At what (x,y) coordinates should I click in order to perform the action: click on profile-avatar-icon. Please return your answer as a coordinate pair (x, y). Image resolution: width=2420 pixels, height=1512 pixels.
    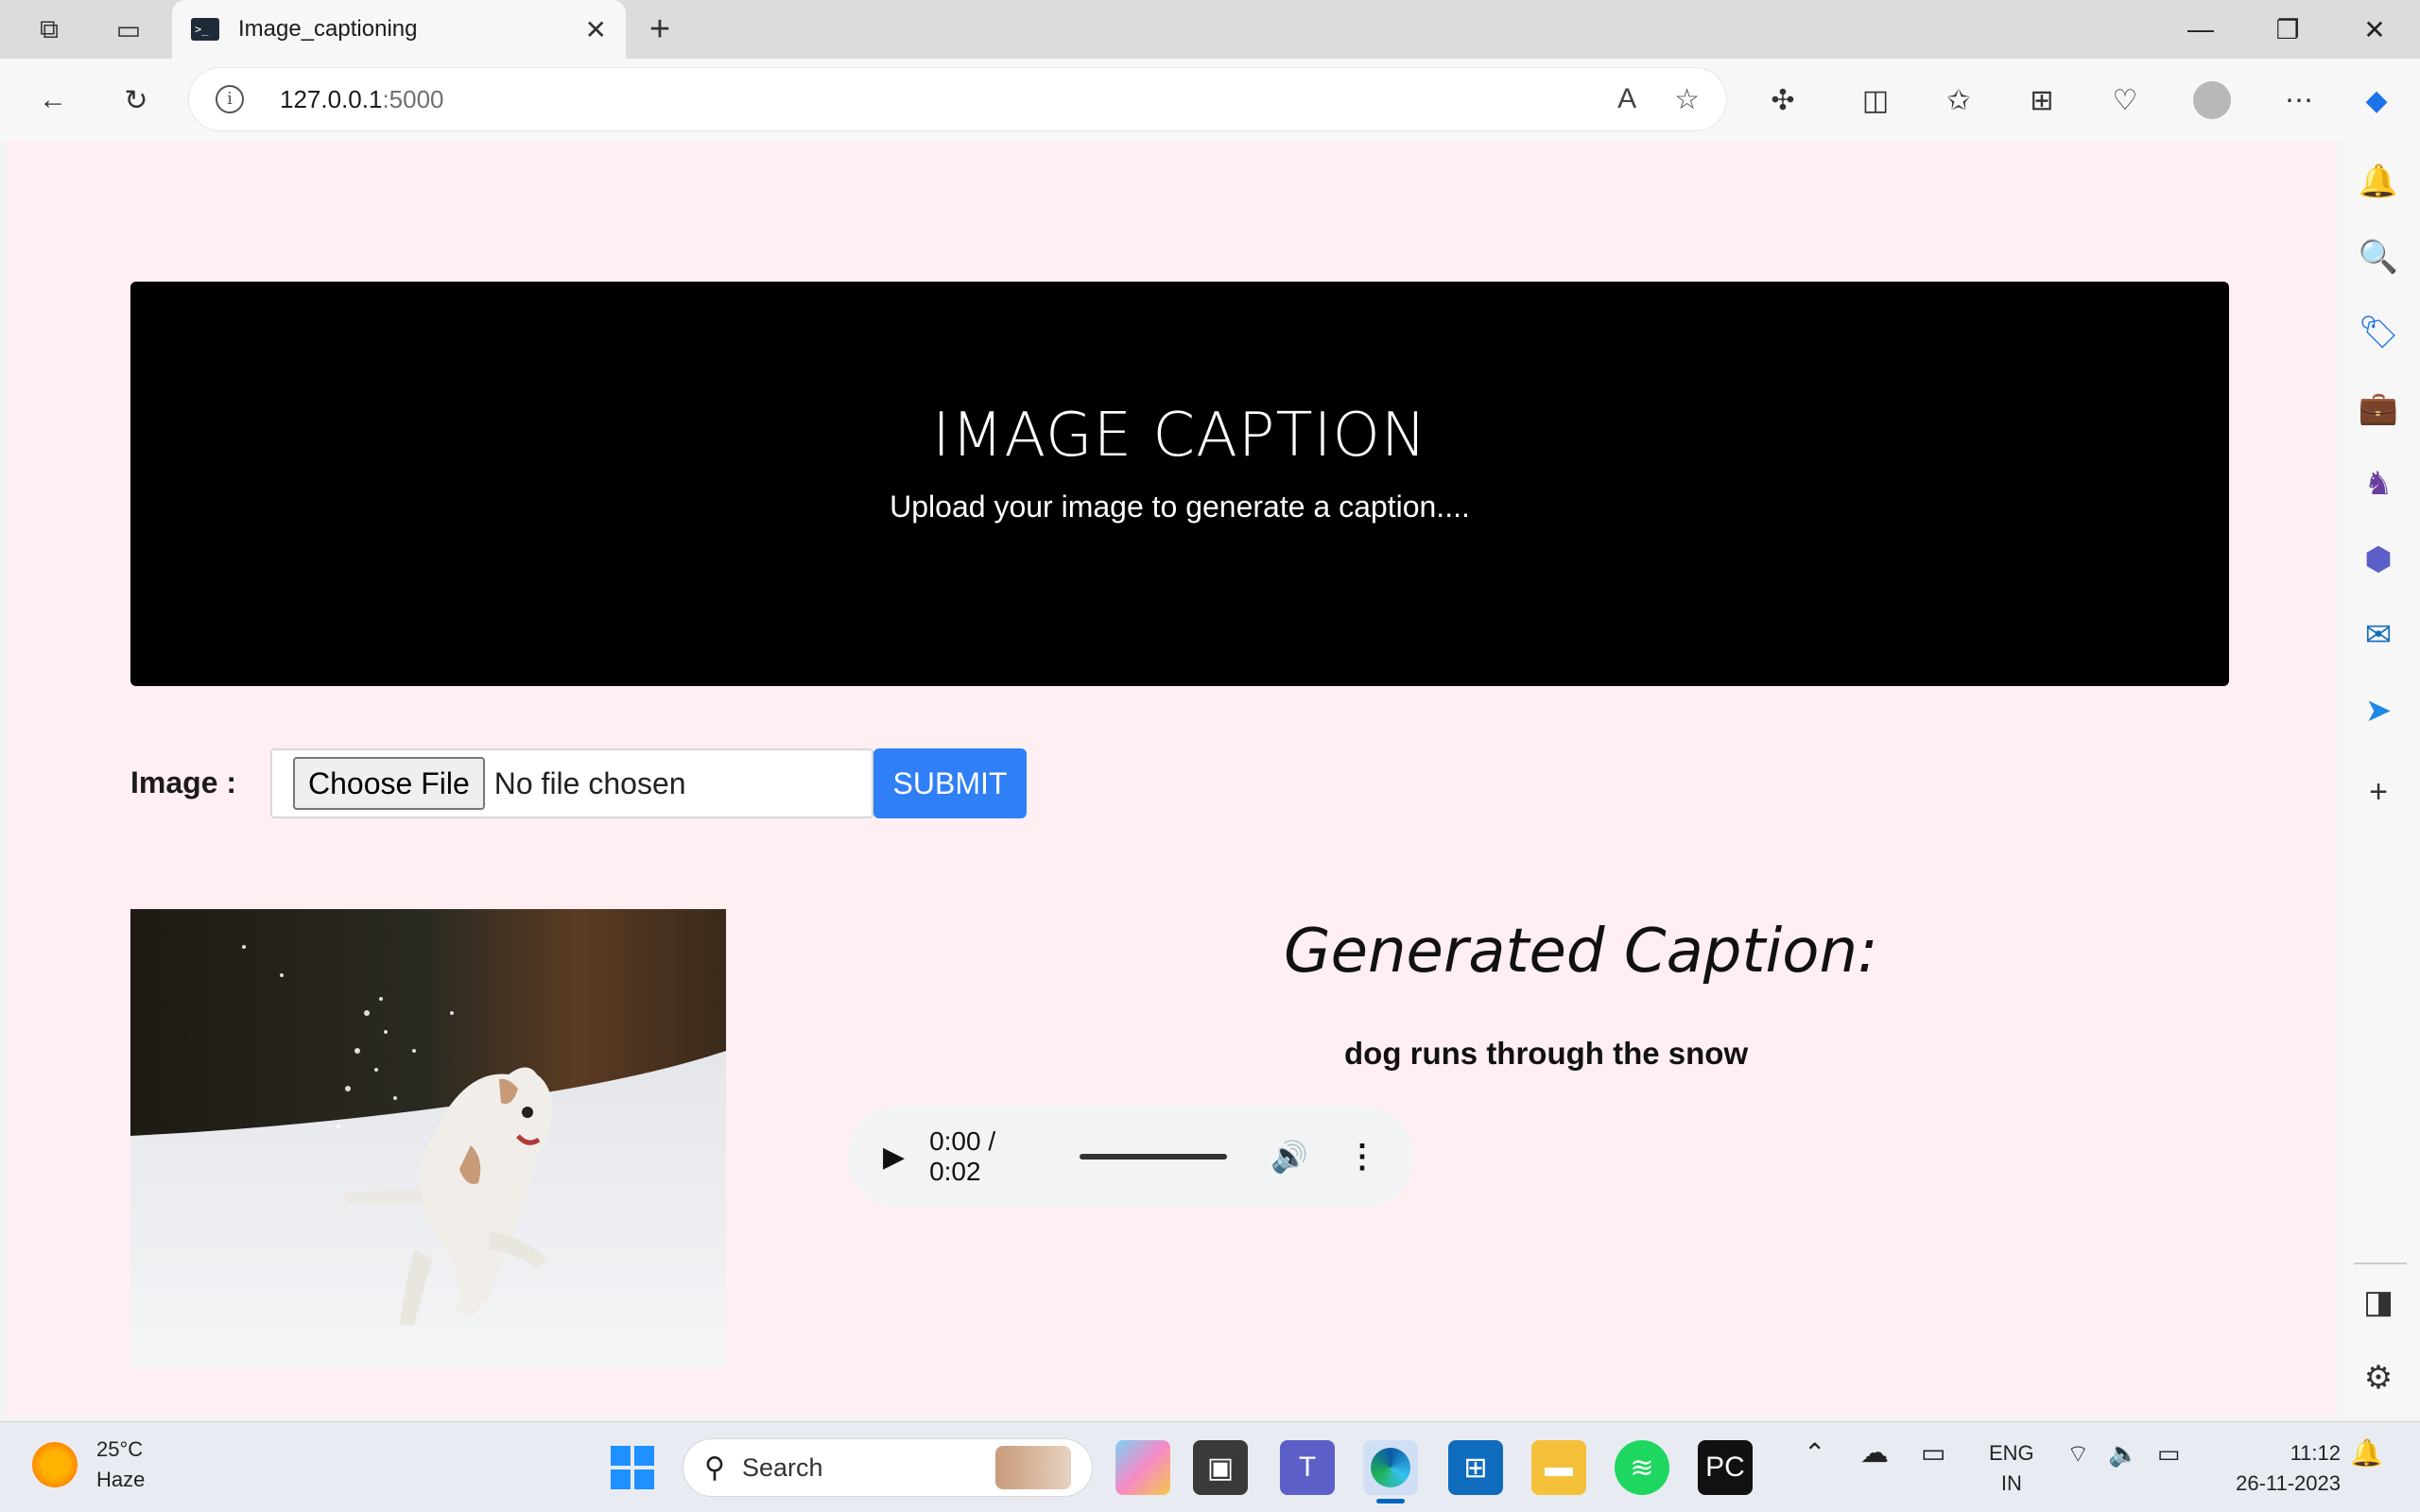
    Looking at the image, I should click on (2212, 100).